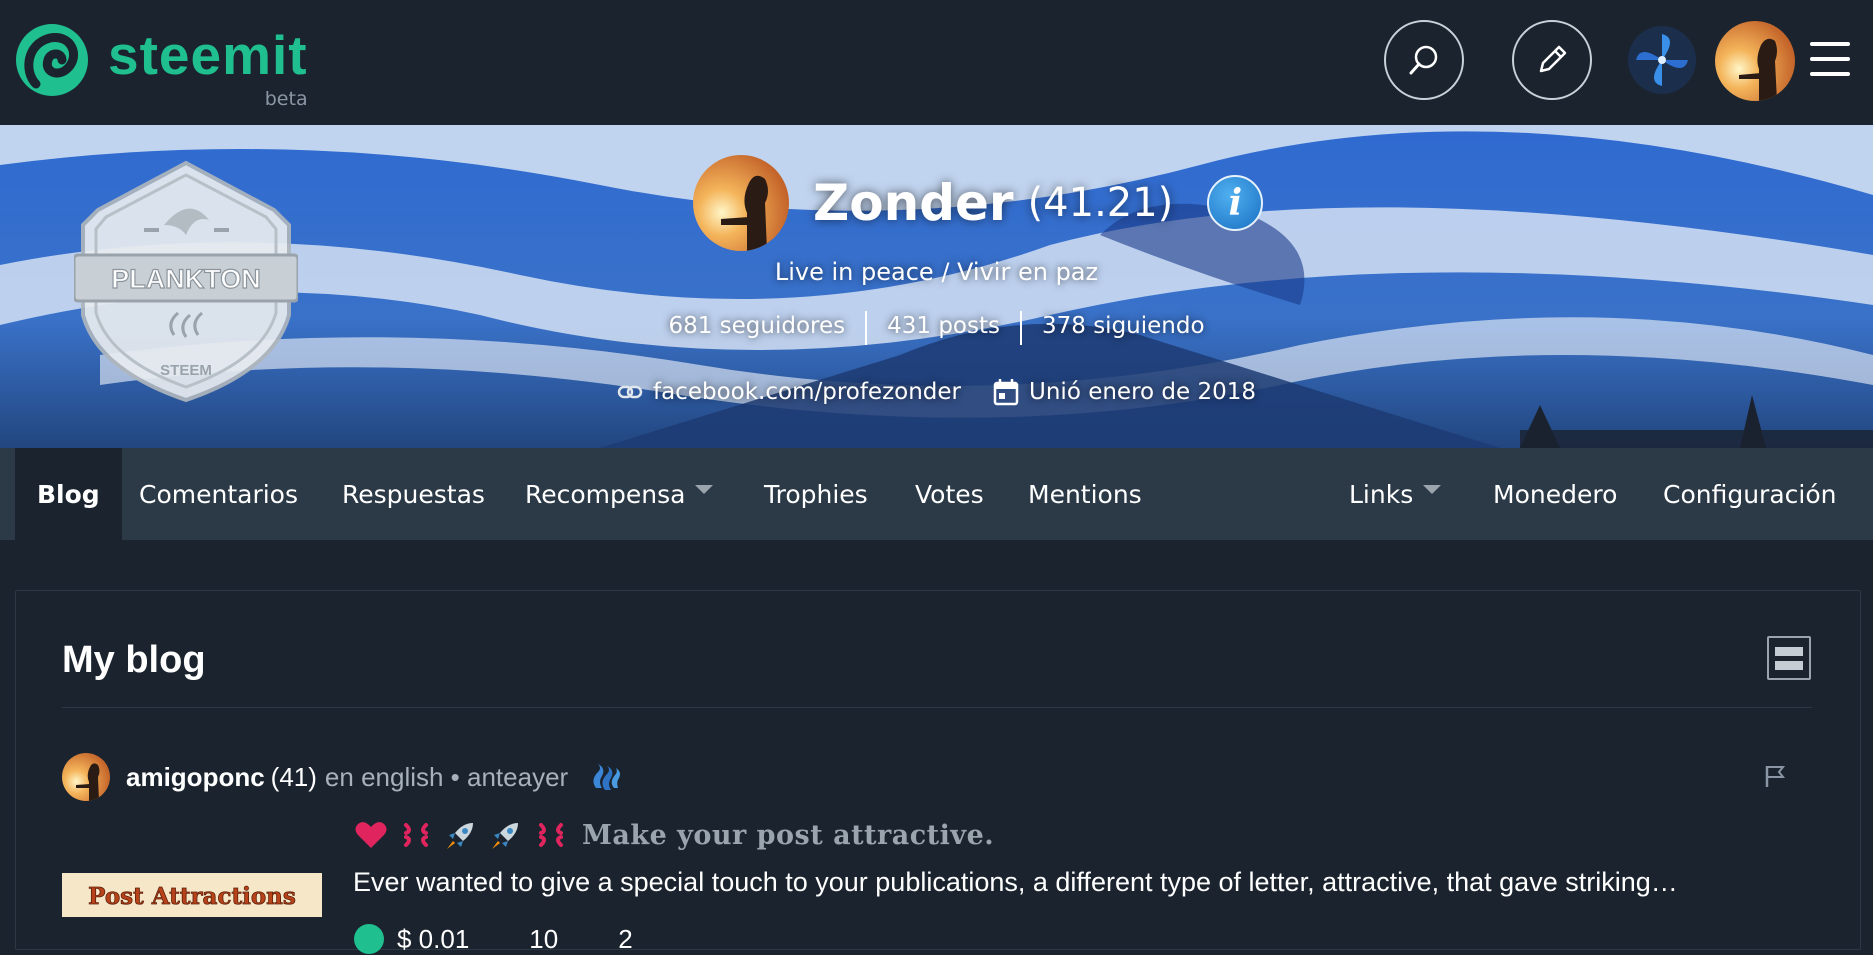 This screenshot has height=955, width=1873. I want to click on profile-avatar-image, so click(741, 203).